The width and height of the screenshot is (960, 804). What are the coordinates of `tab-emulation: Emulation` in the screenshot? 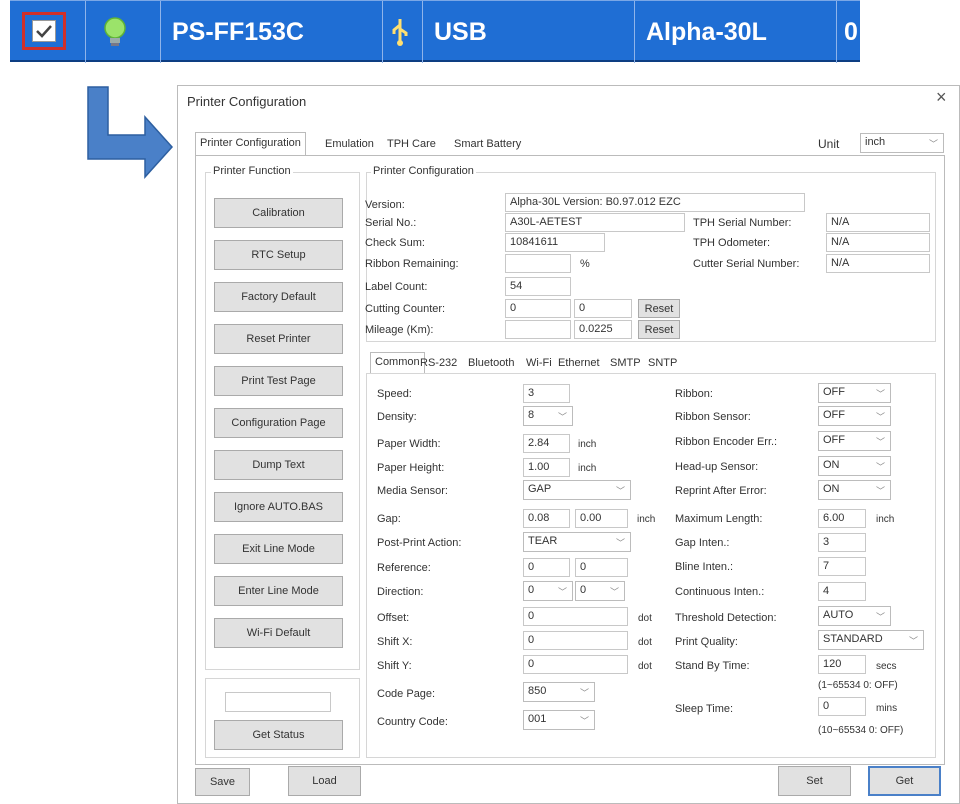 It's located at (349, 145).